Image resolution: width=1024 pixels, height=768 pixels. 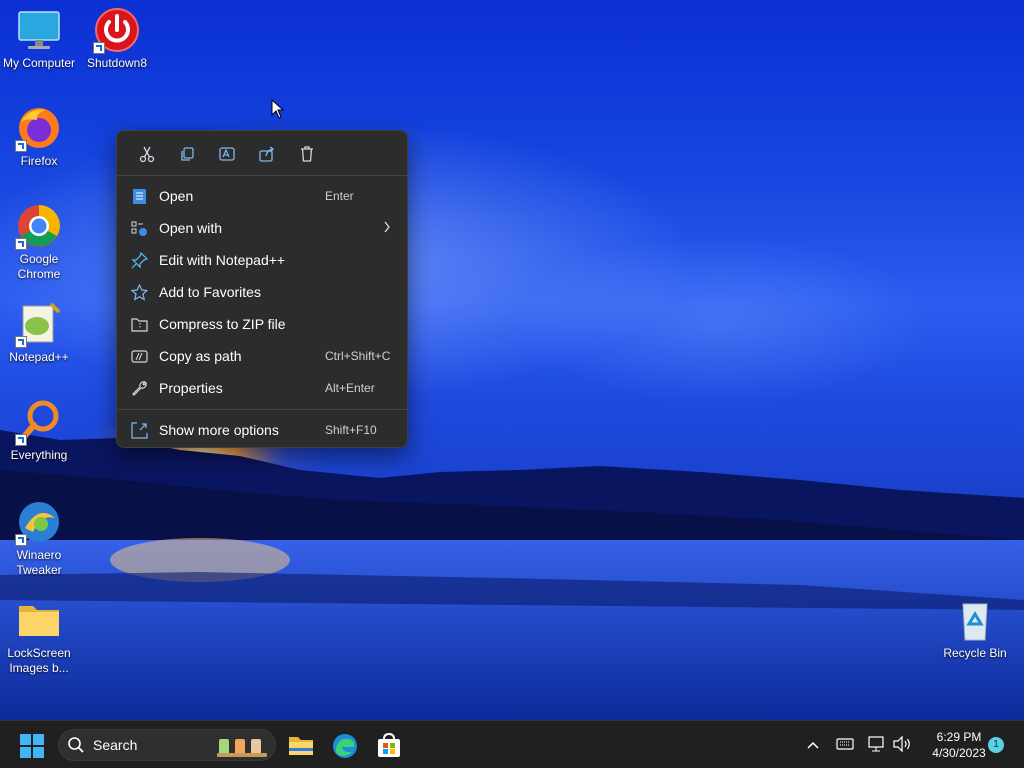 What do you see at coordinates (39, 430) in the screenshot?
I see `desktop-icon-everything: Everything` at bounding box center [39, 430].